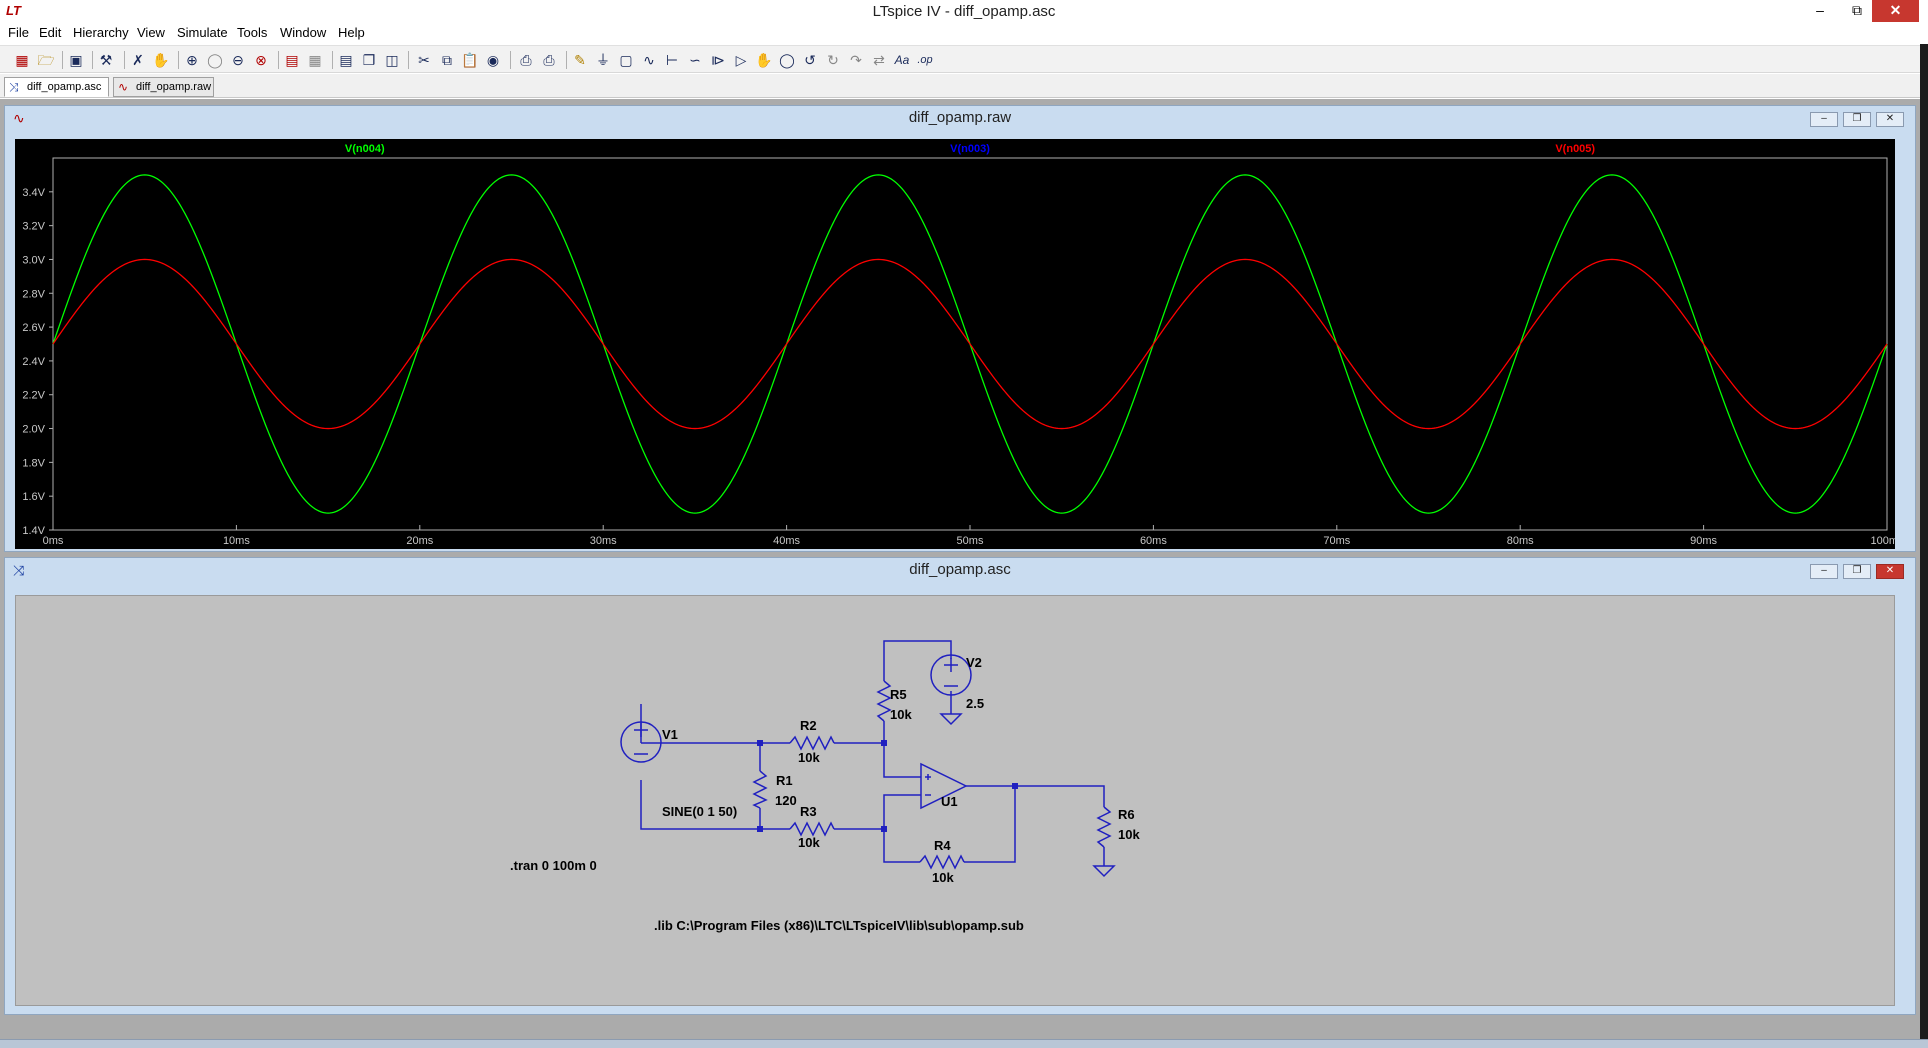  What do you see at coordinates (812, 743) in the screenshot?
I see `r2-resistor` at bounding box center [812, 743].